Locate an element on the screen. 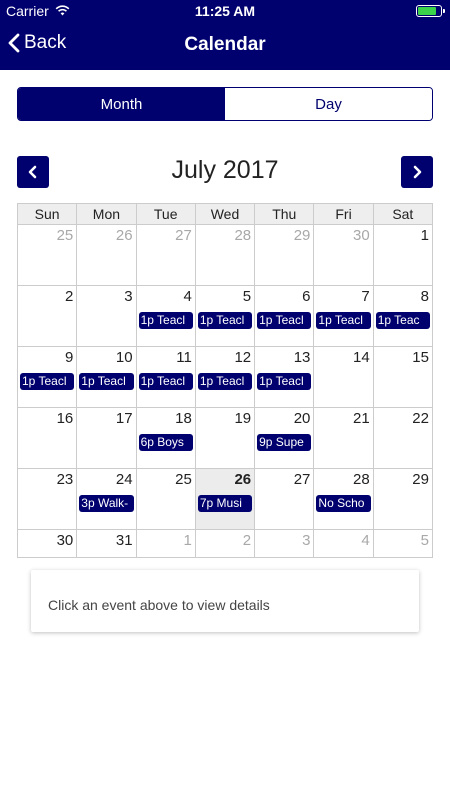 This screenshot has width=450, height=800. day-number: 30 is located at coordinates (361, 235).